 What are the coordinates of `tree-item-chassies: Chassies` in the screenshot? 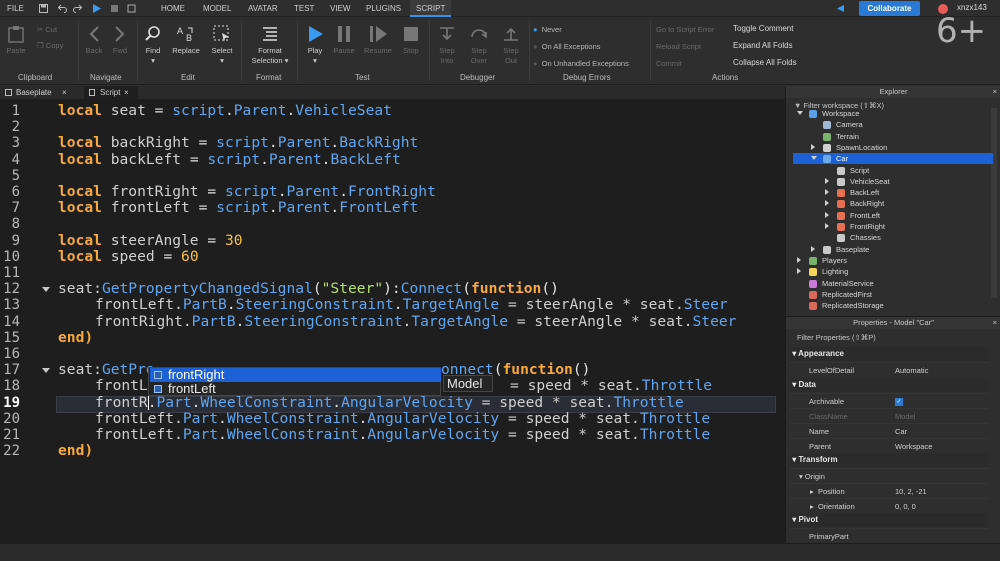 It's located at (893, 237).